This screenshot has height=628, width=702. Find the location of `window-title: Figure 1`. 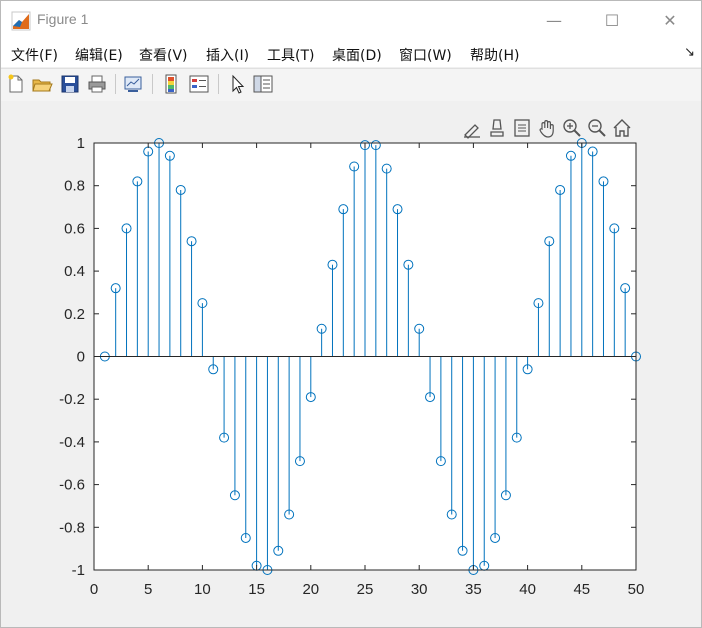

window-title: Figure 1 is located at coordinates (63, 19).